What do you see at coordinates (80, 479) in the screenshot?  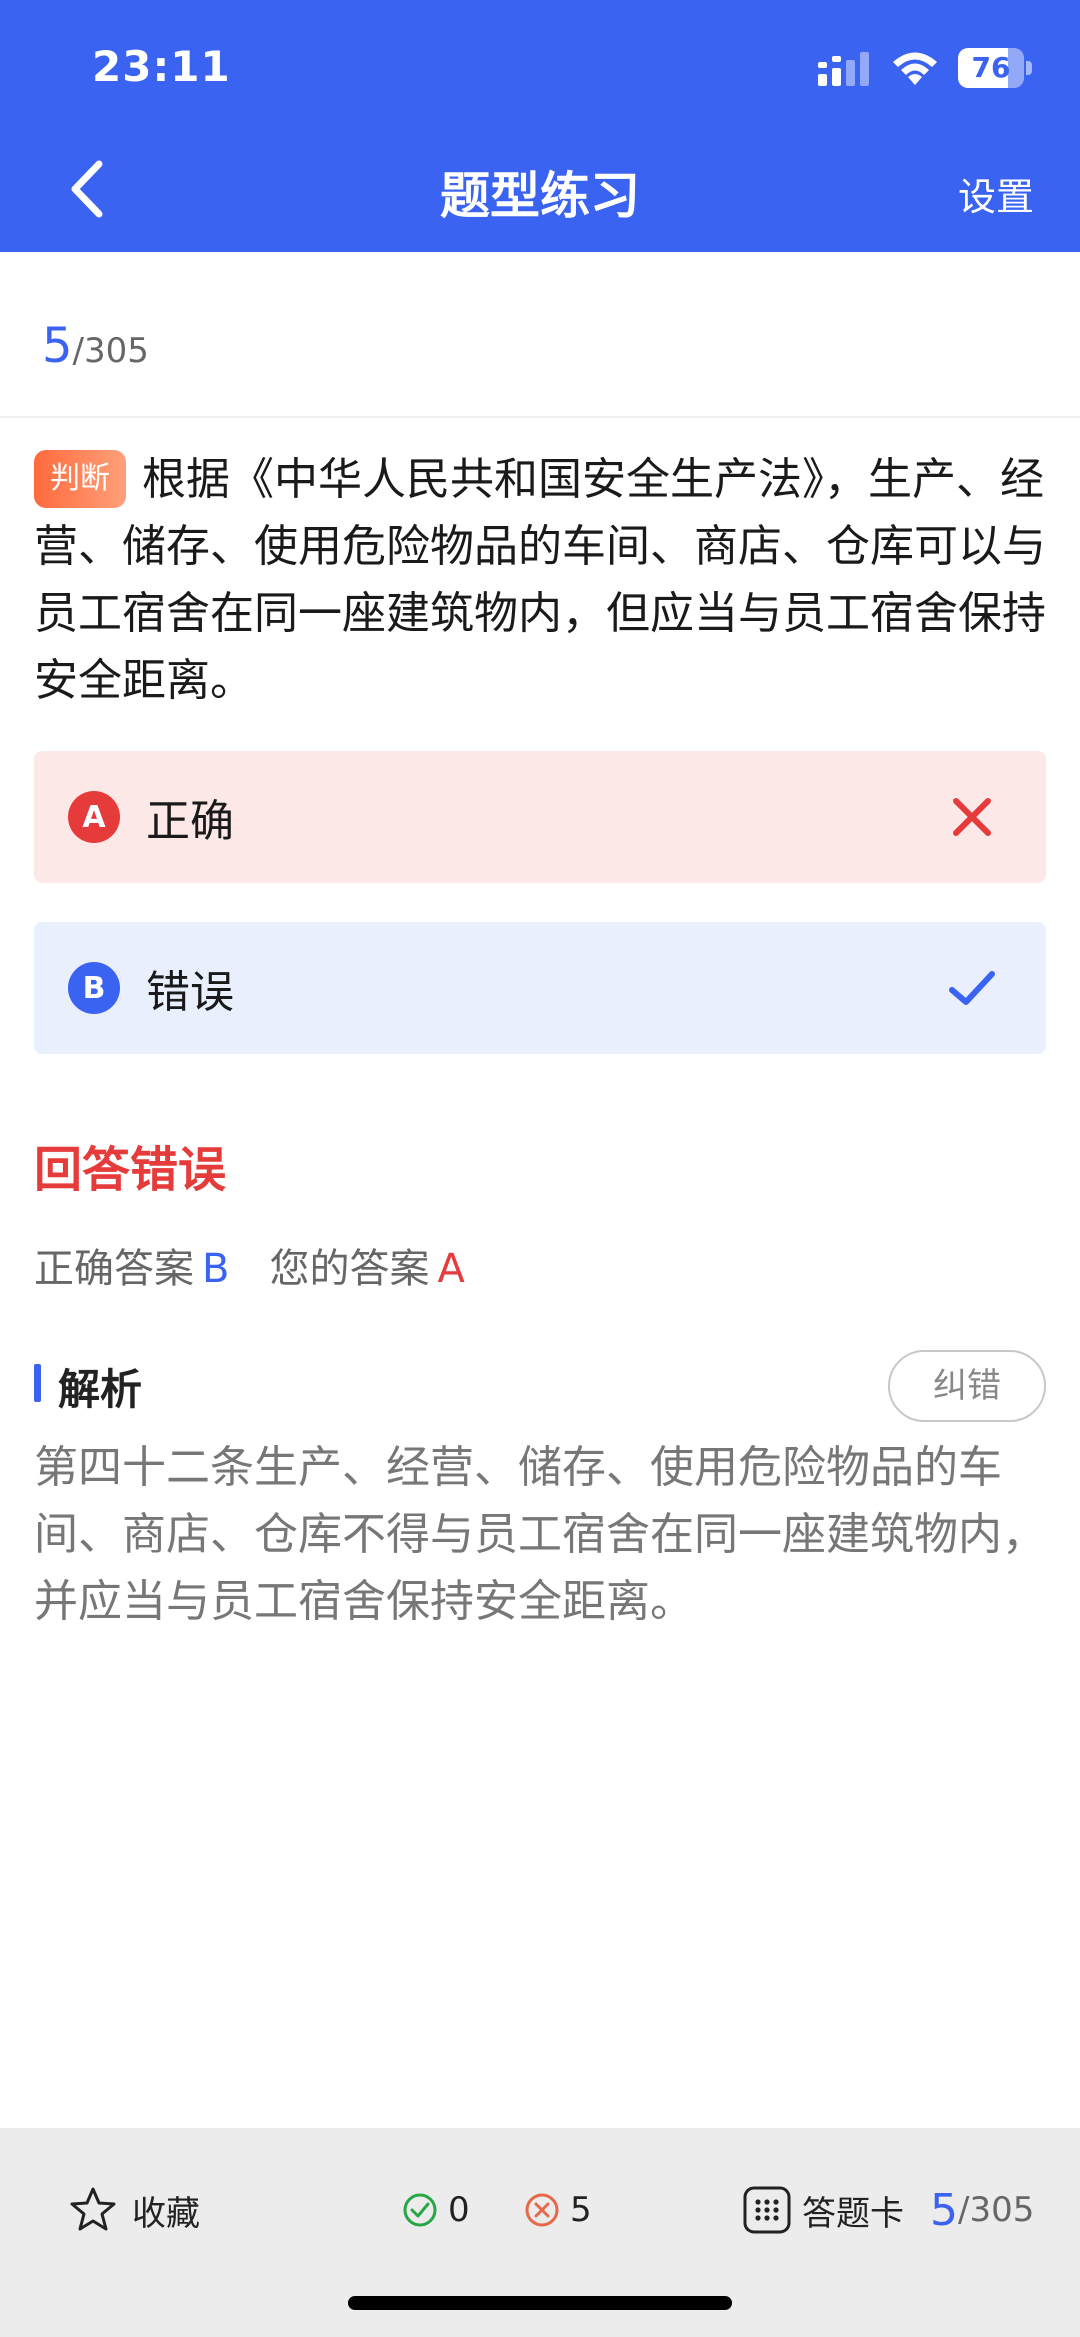 I see `question-type-badge: 判断` at bounding box center [80, 479].